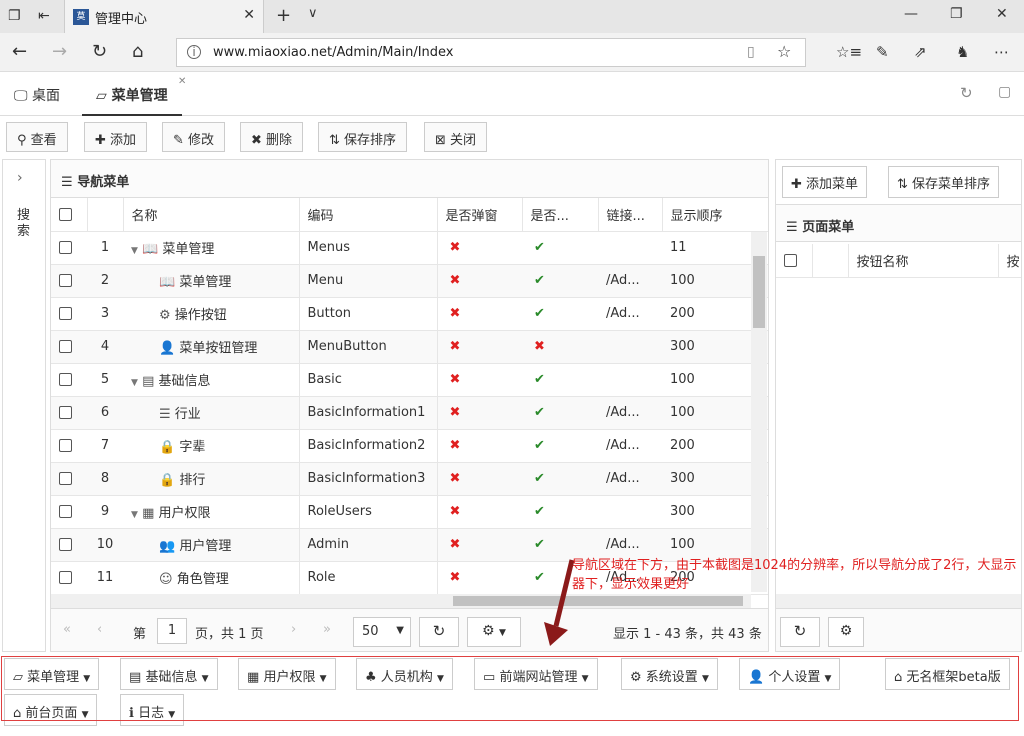 The width and height of the screenshot is (1024, 736). What do you see at coordinates (882, 52) in the screenshot?
I see `web-note-icon: ✎` at bounding box center [882, 52].